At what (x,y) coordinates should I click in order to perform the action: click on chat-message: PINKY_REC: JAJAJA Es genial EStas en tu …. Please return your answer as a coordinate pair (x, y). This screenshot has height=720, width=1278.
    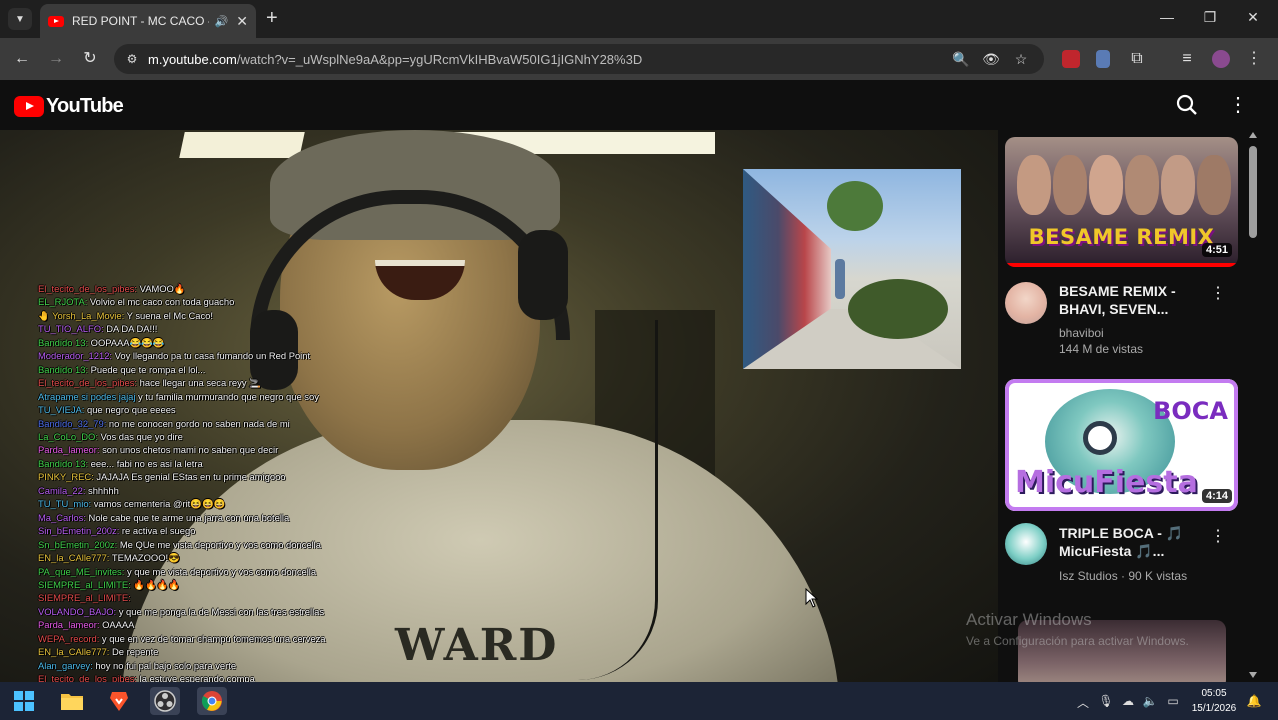
    Looking at the image, I should click on (213, 476).